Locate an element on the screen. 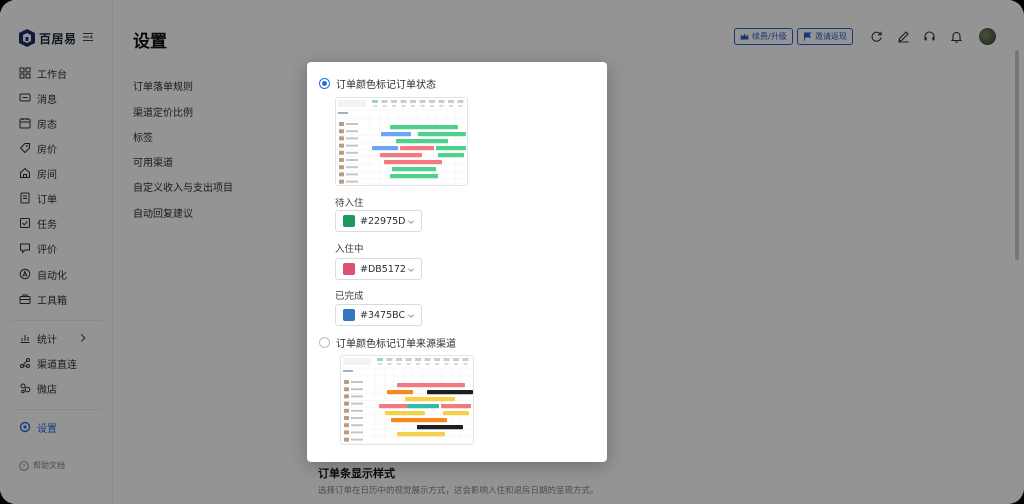 This screenshot has height=504, width=1024. status-color-select: #3475BC is located at coordinates (378, 315).